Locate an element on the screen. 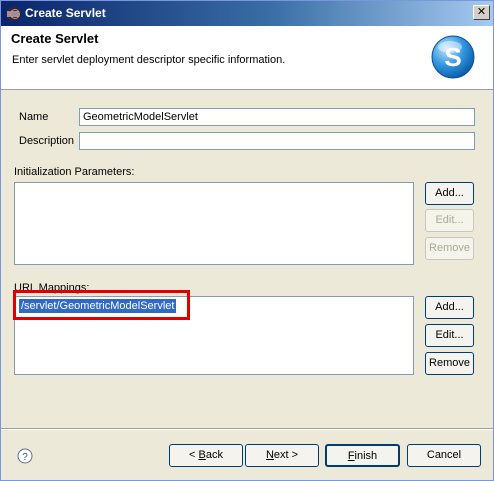 The width and height of the screenshot is (494, 481). close-icon: ✕ is located at coordinates (481, 11).